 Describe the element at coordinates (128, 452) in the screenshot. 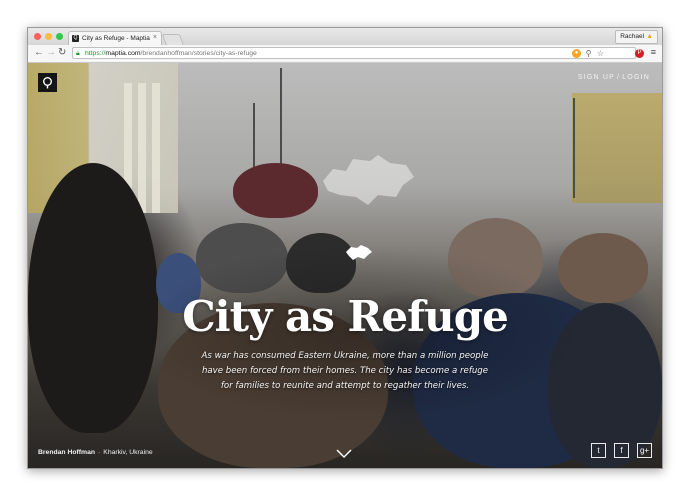

I see `story-location: Kharkiv, Ukraine` at that location.